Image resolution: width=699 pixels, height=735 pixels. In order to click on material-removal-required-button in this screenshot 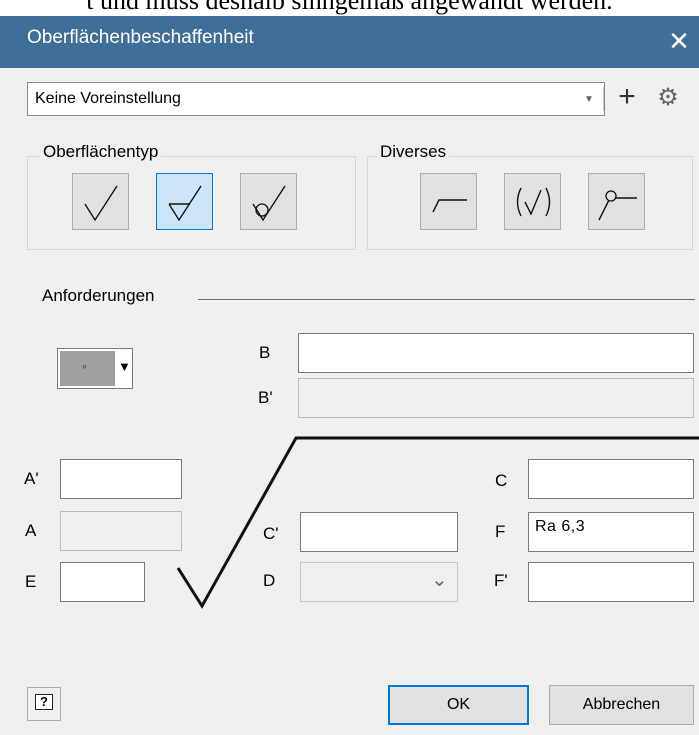, I will do `click(184, 201)`.